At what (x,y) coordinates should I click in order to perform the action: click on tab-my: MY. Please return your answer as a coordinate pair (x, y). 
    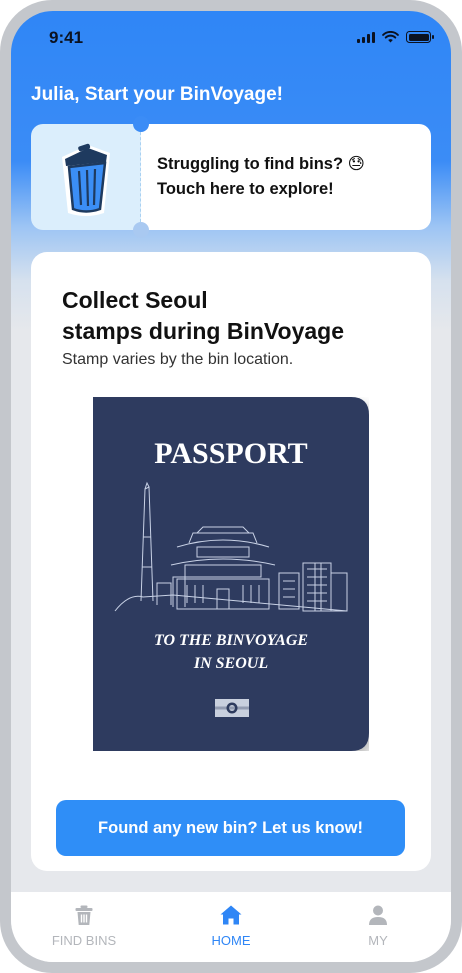
    Looking at the image, I should click on (378, 927).